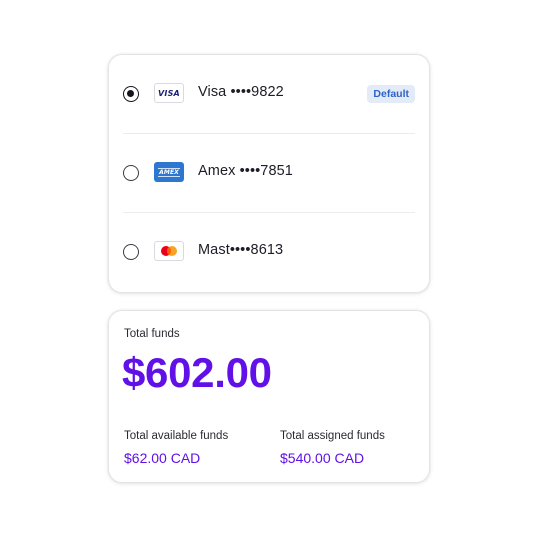  I want to click on payment-method-amex: AMEX Amex ••••7851, so click(270, 173).